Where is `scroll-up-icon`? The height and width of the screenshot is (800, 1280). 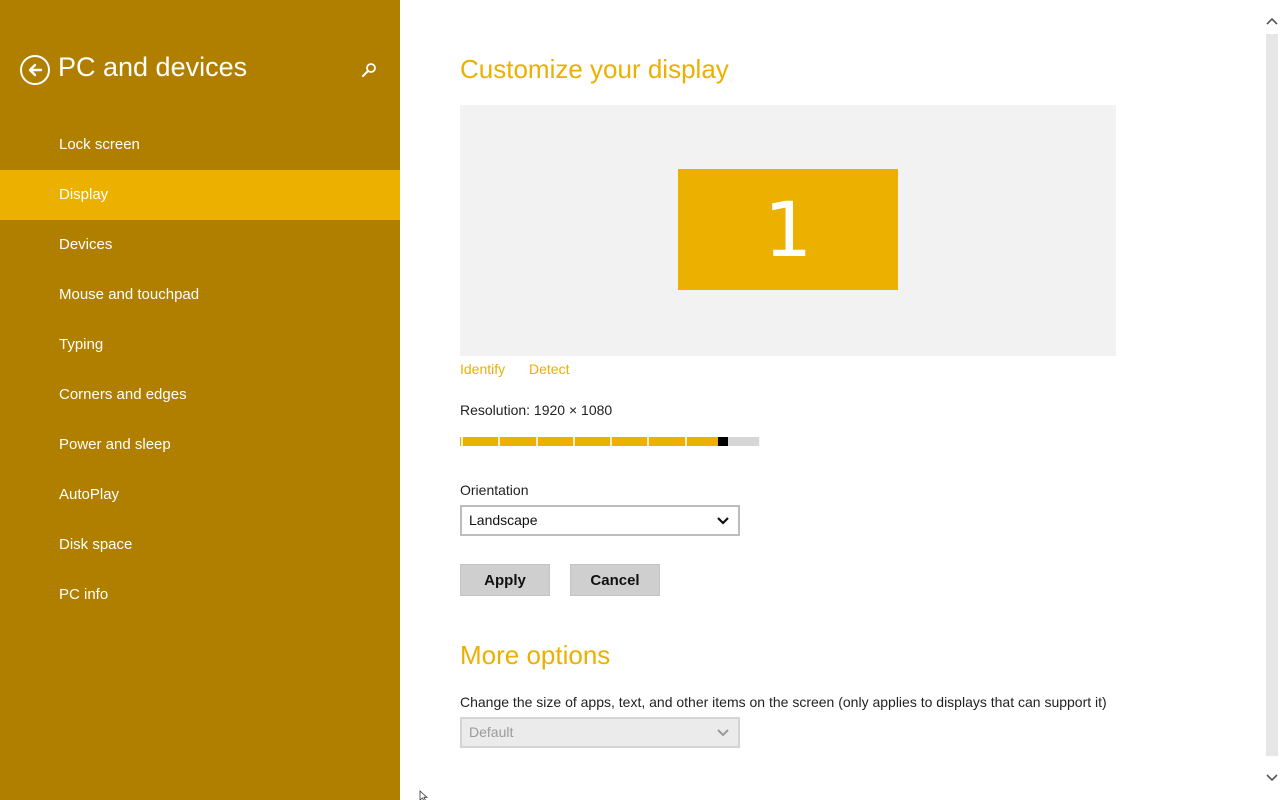 scroll-up-icon is located at coordinates (1272, 21).